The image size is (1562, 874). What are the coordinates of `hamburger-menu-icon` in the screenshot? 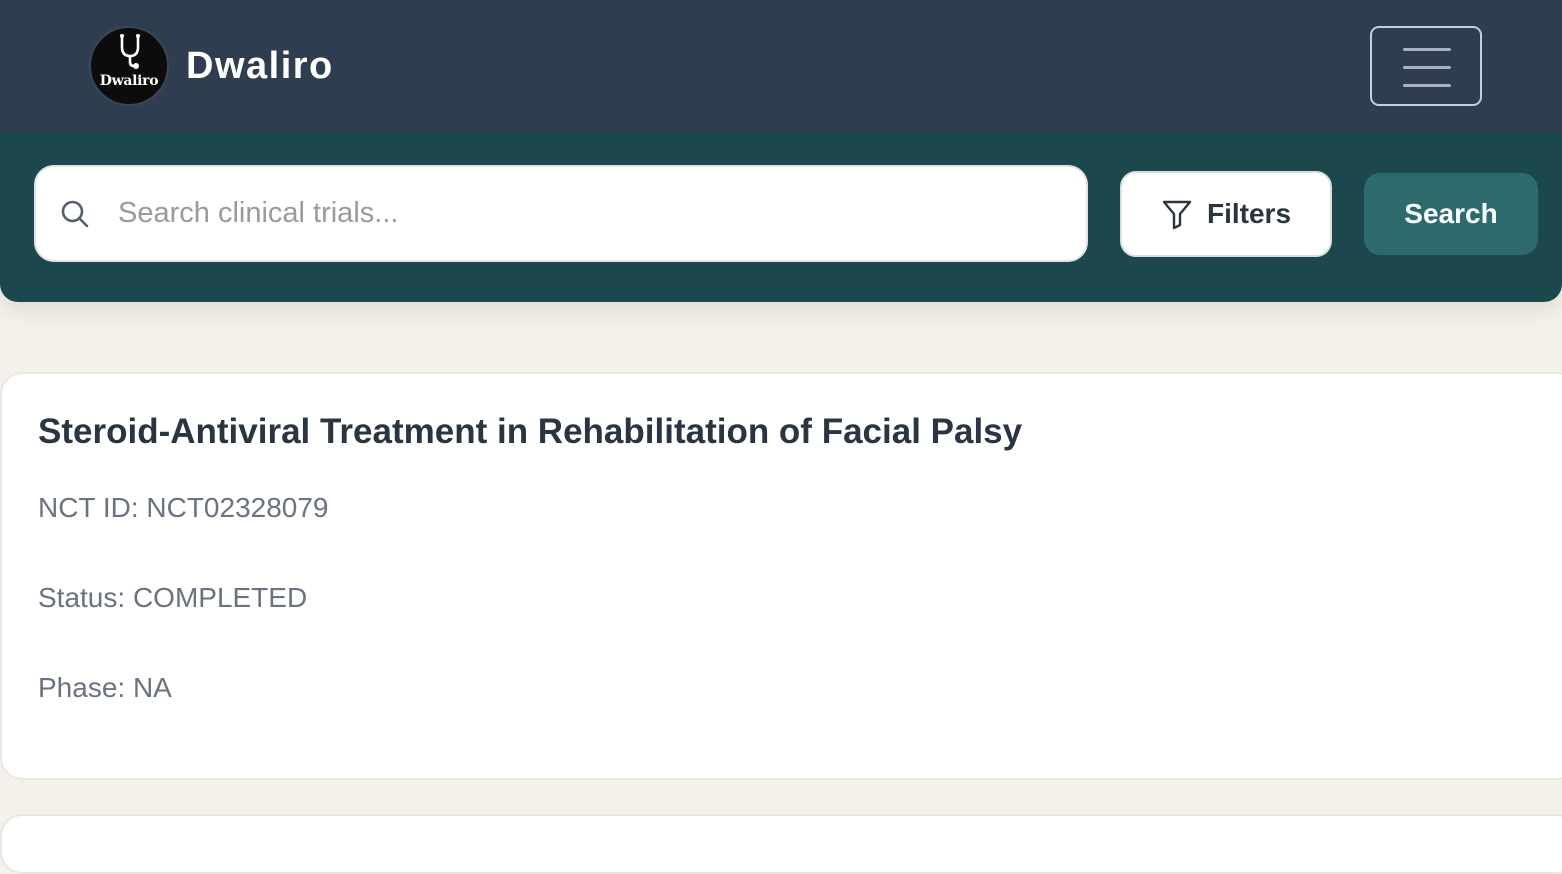 It's located at (1427, 75).